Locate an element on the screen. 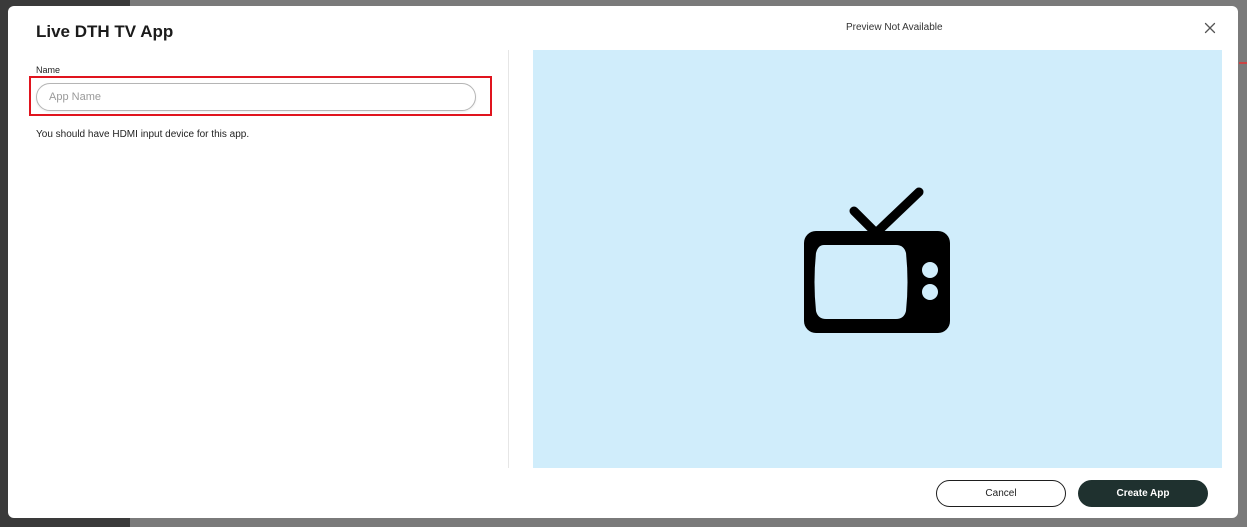 The image size is (1247, 527). pane-divider is located at coordinates (508, 259).